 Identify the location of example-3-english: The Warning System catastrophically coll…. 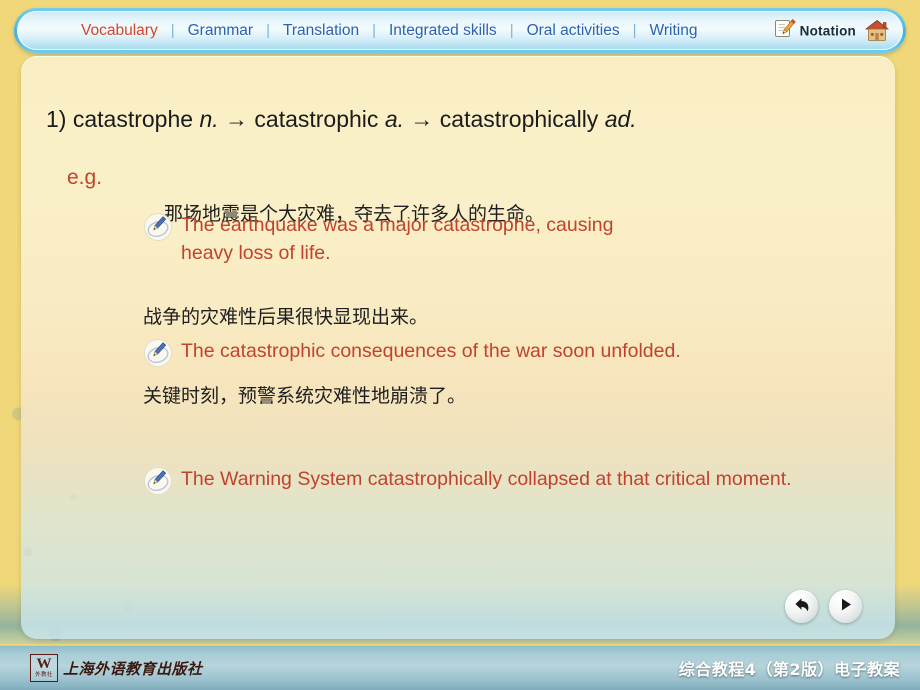
(486, 479).